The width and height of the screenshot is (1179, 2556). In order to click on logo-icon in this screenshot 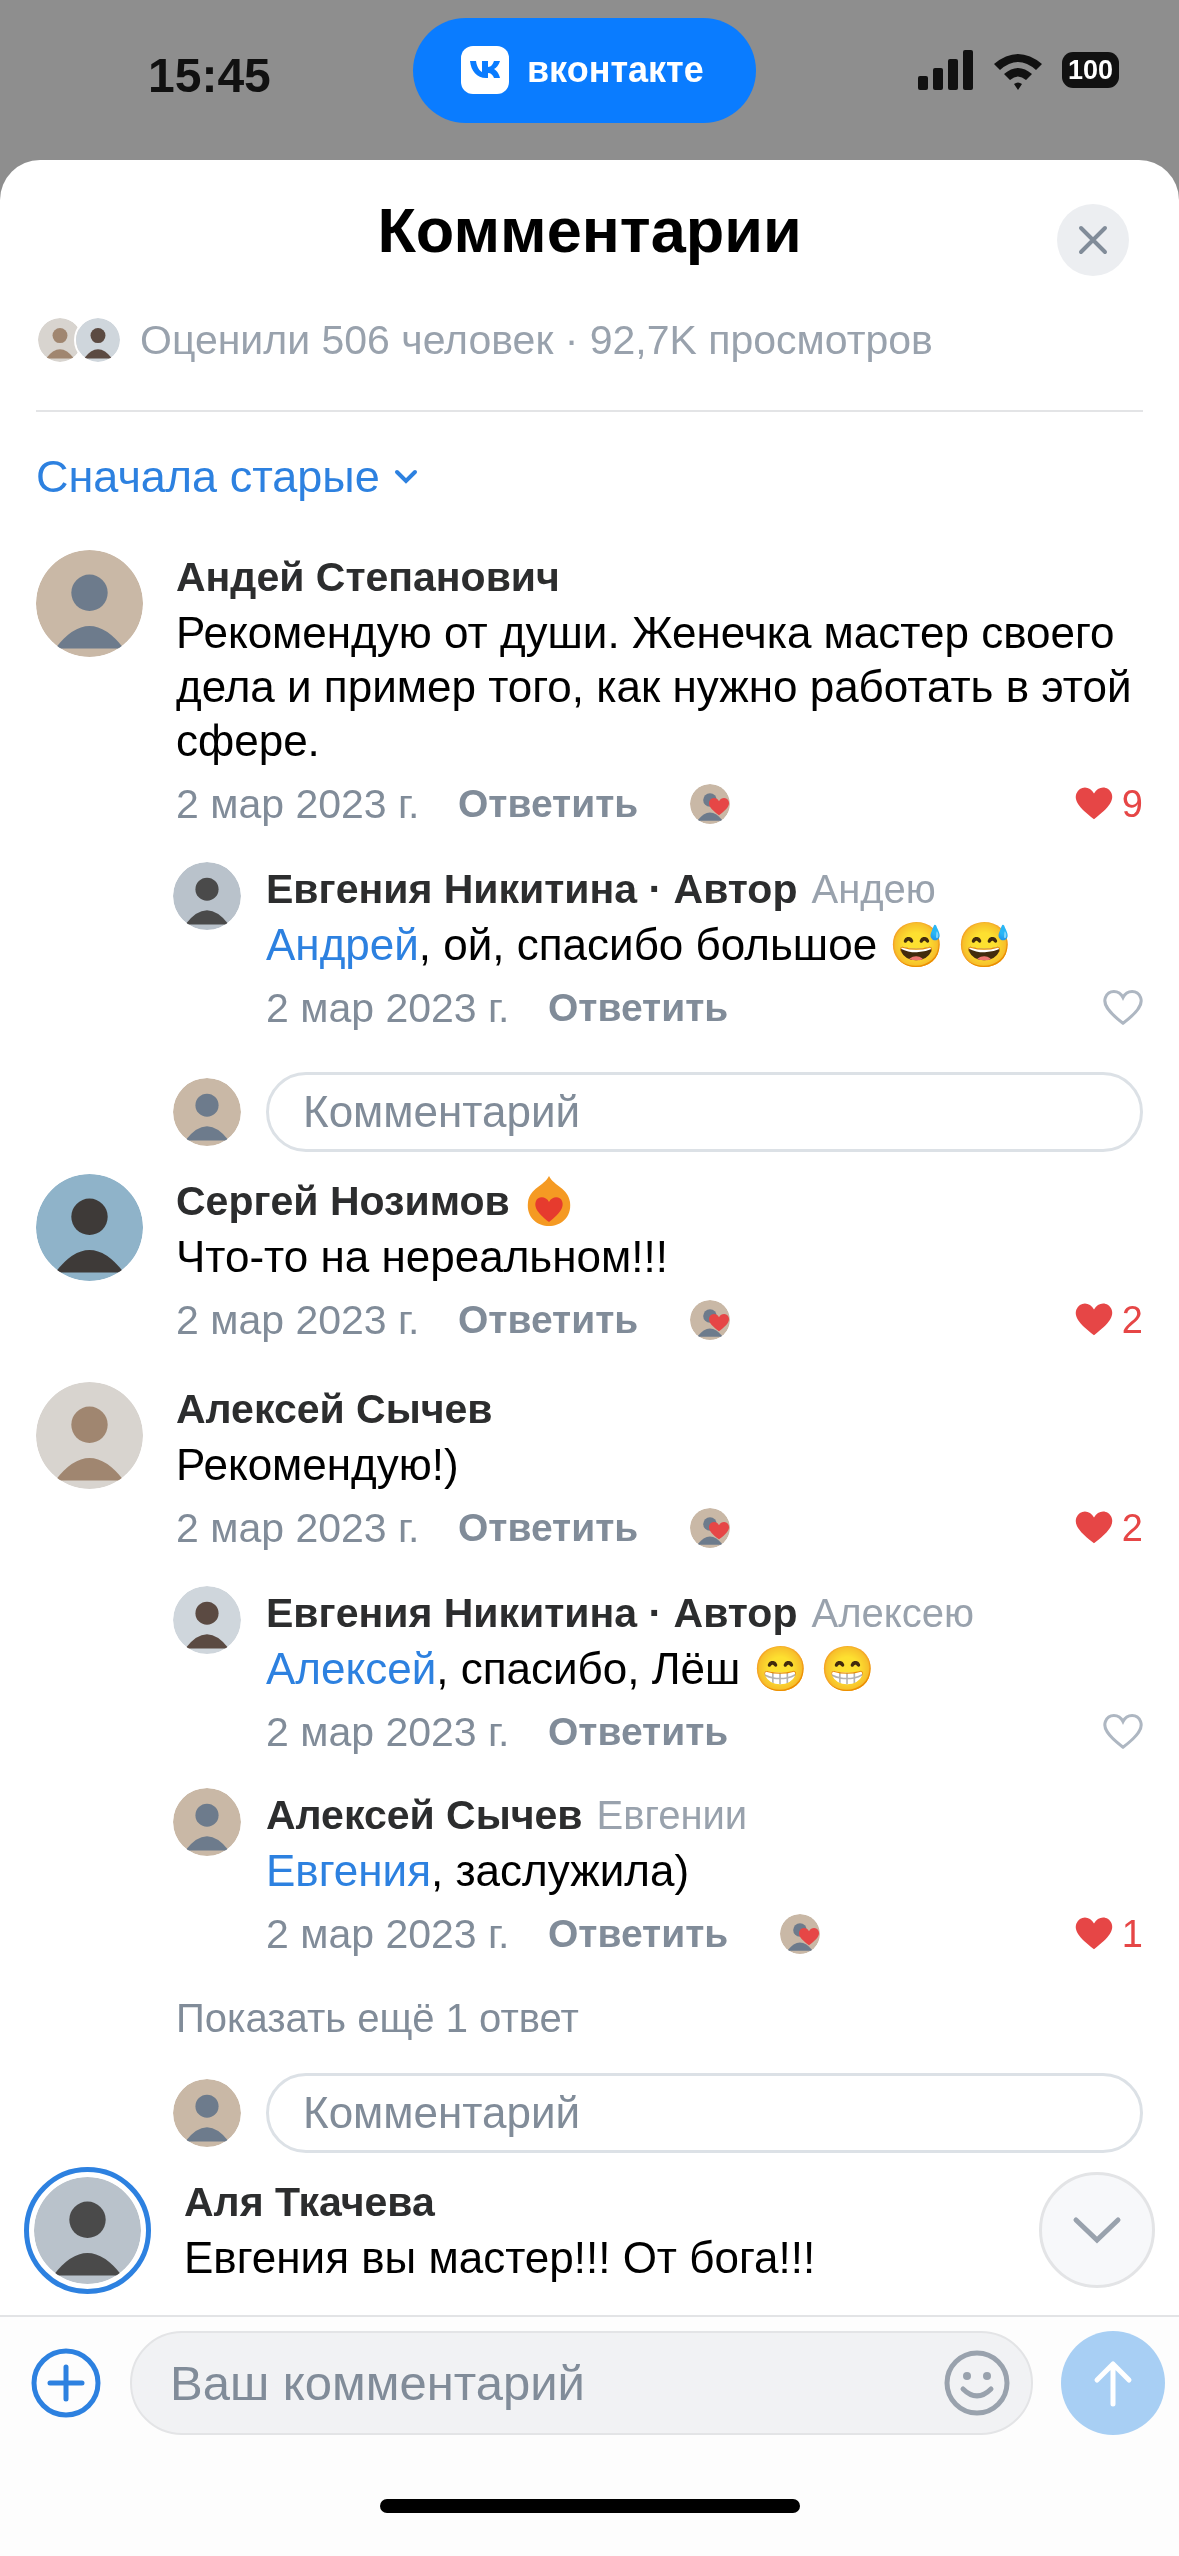, I will do `click(485, 70)`.